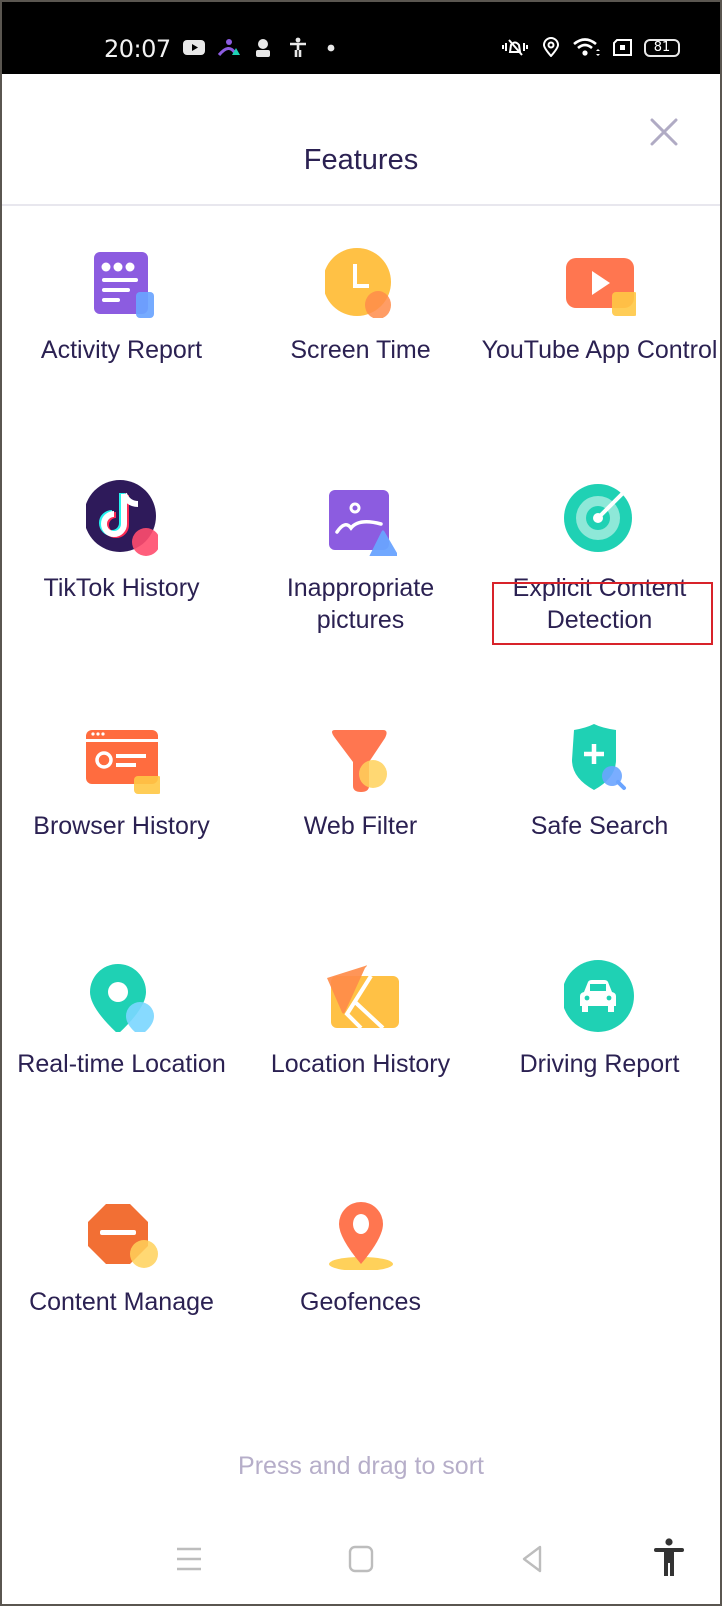  I want to click on location-icon, so click(551, 47).